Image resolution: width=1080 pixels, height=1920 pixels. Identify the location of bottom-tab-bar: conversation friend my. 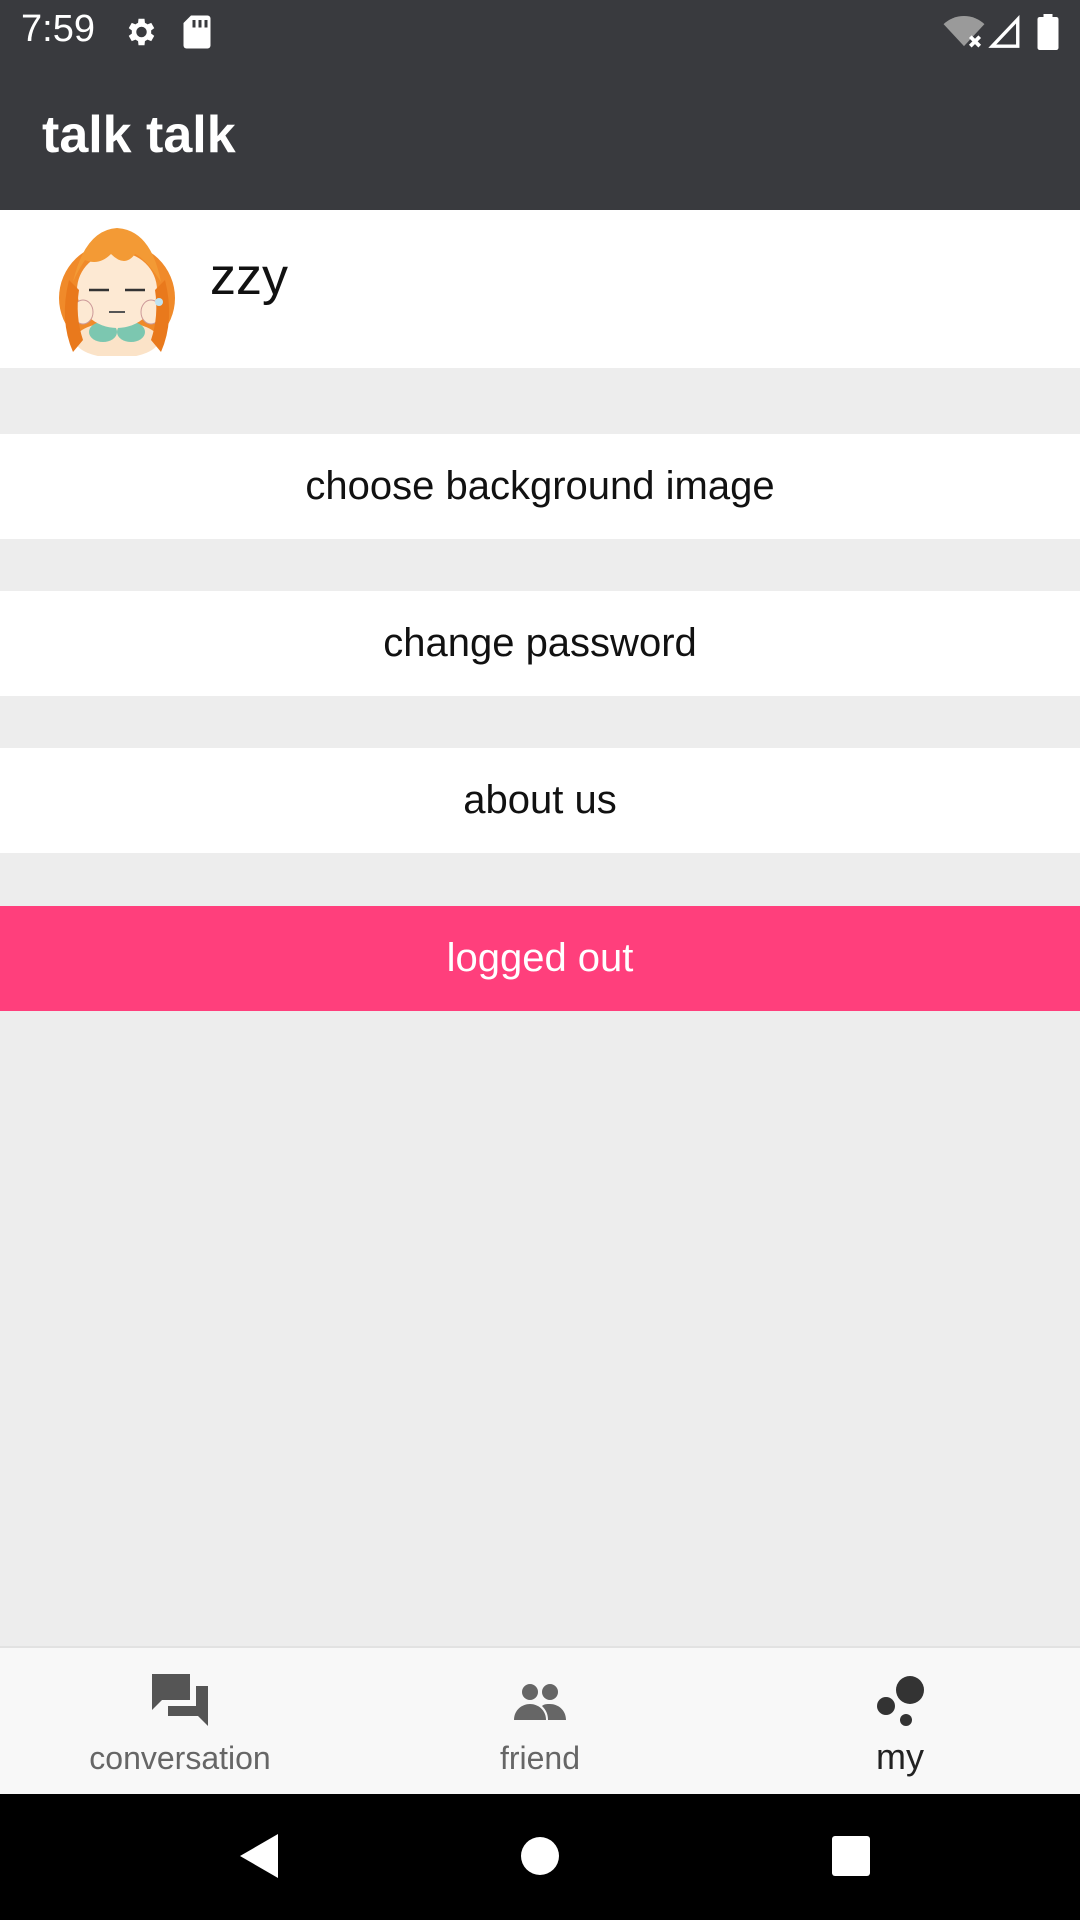
(540, 1721).